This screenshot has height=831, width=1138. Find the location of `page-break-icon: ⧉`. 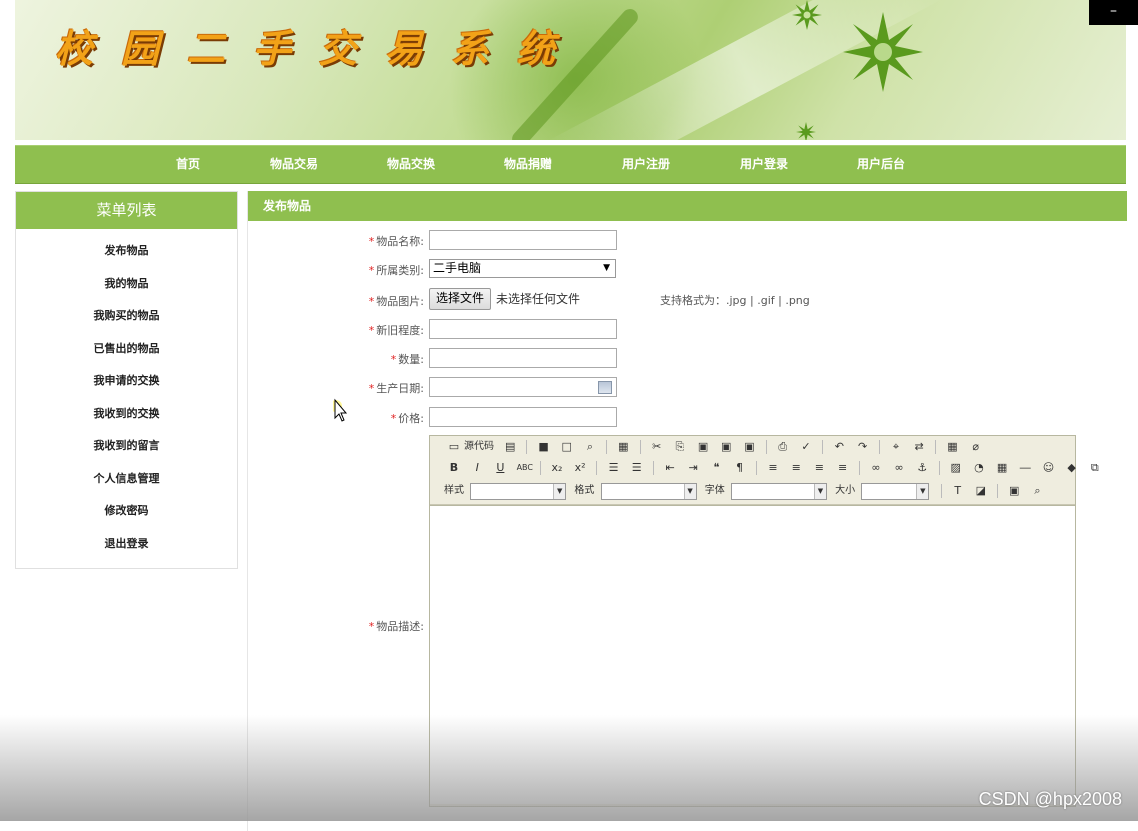

page-break-icon: ⧉ is located at coordinates (1095, 468).